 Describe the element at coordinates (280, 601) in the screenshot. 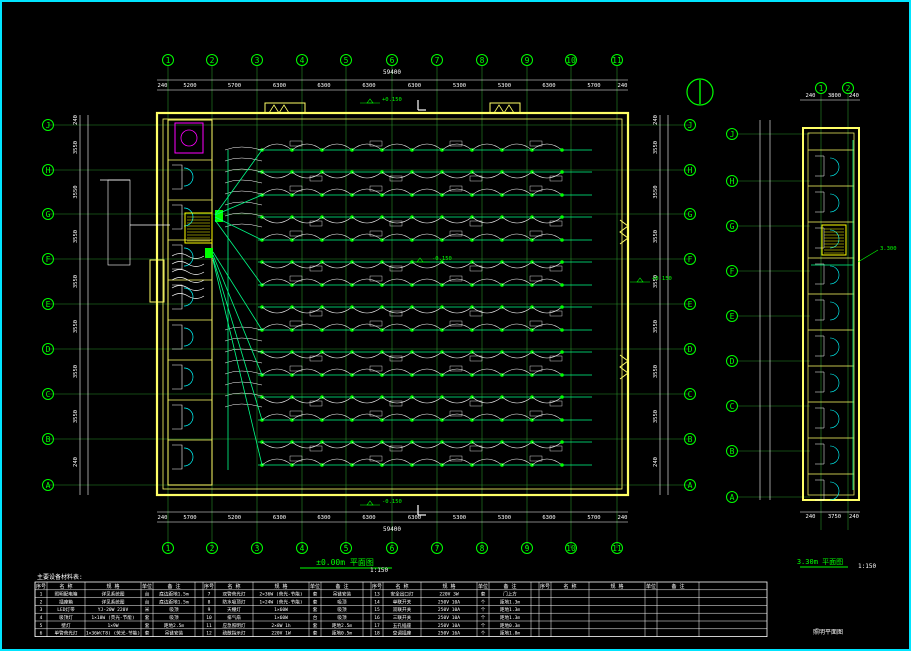

I see `legend-cell: 1×24W (荧光-节能)` at that location.